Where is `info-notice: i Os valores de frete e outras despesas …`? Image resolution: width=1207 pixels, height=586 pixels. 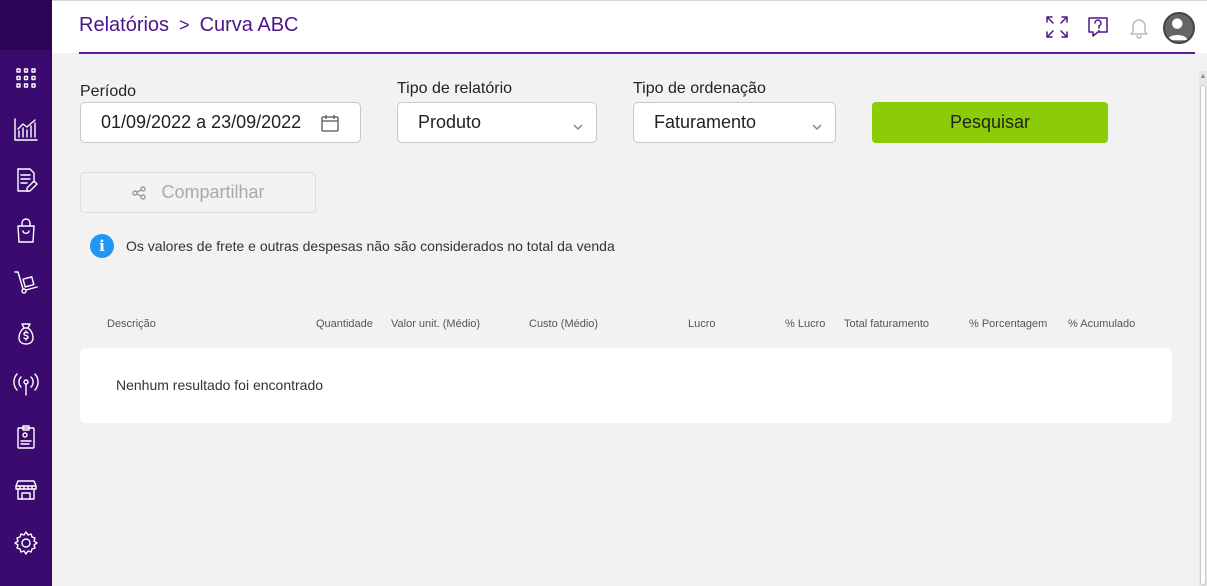
info-notice: i Os valores de frete e outras despesas … is located at coordinates (352, 246).